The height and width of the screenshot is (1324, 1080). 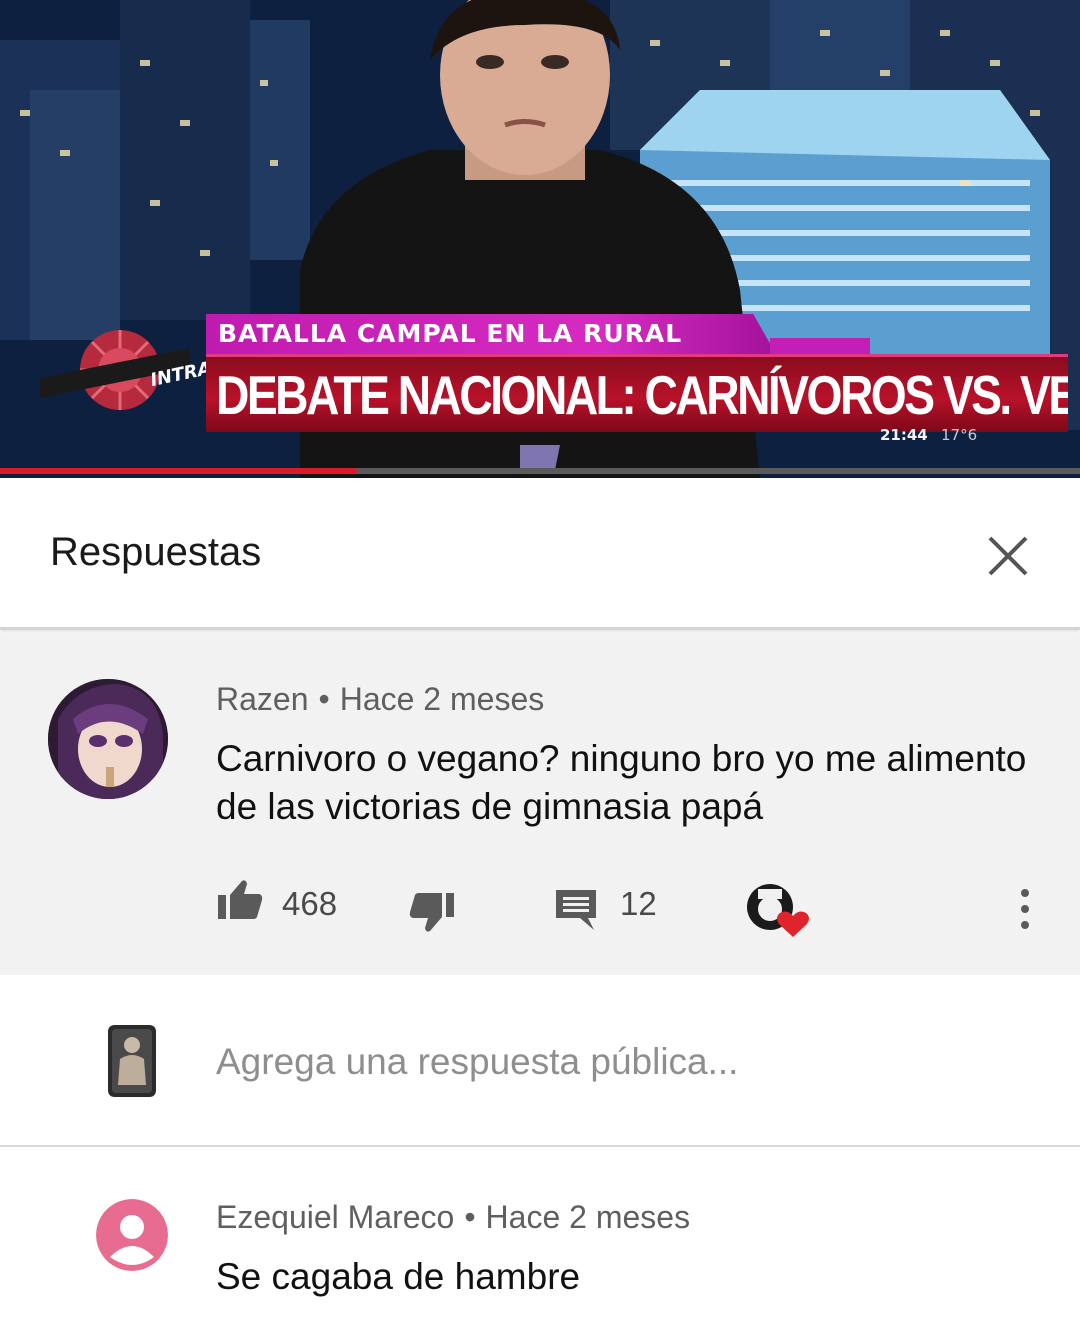 What do you see at coordinates (442, 699) in the screenshot?
I see `comment-time: Hace 2 meses` at bounding box center [442, 699].